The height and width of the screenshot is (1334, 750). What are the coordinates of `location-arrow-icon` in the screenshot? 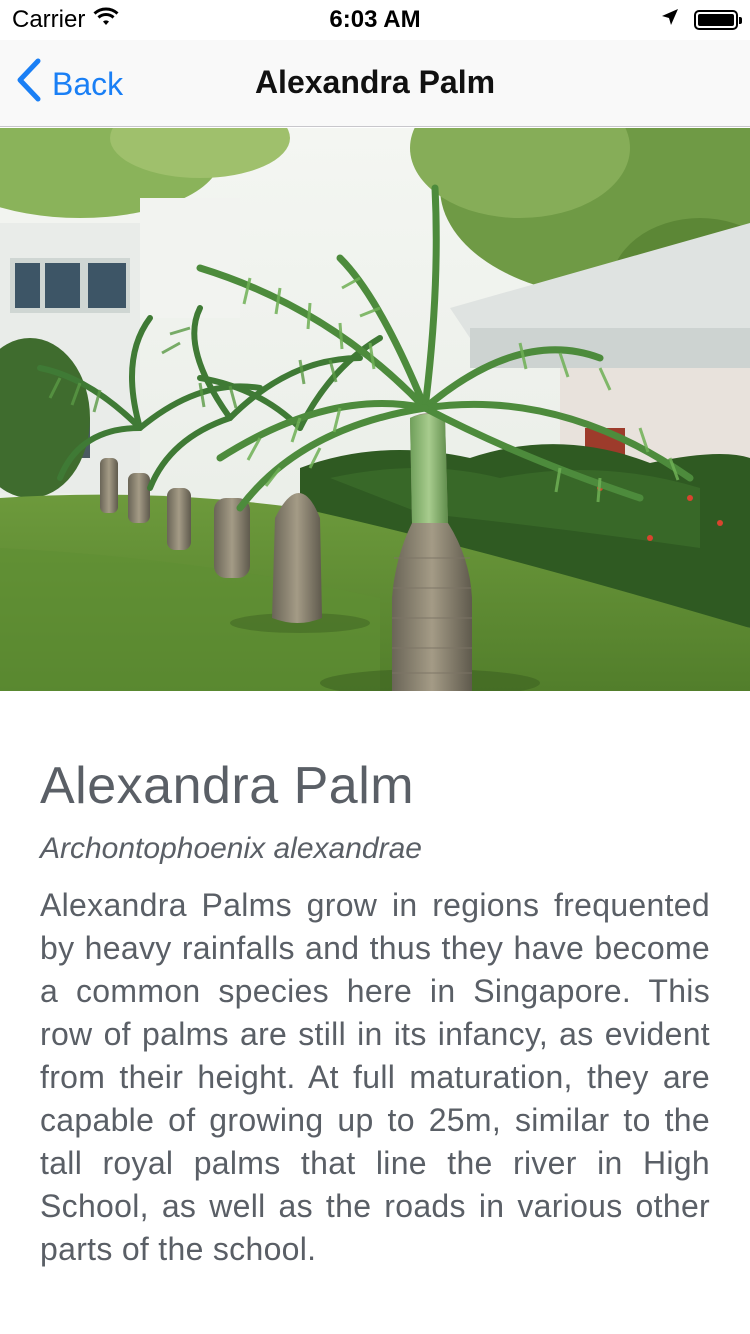 It's located at (670, 20).